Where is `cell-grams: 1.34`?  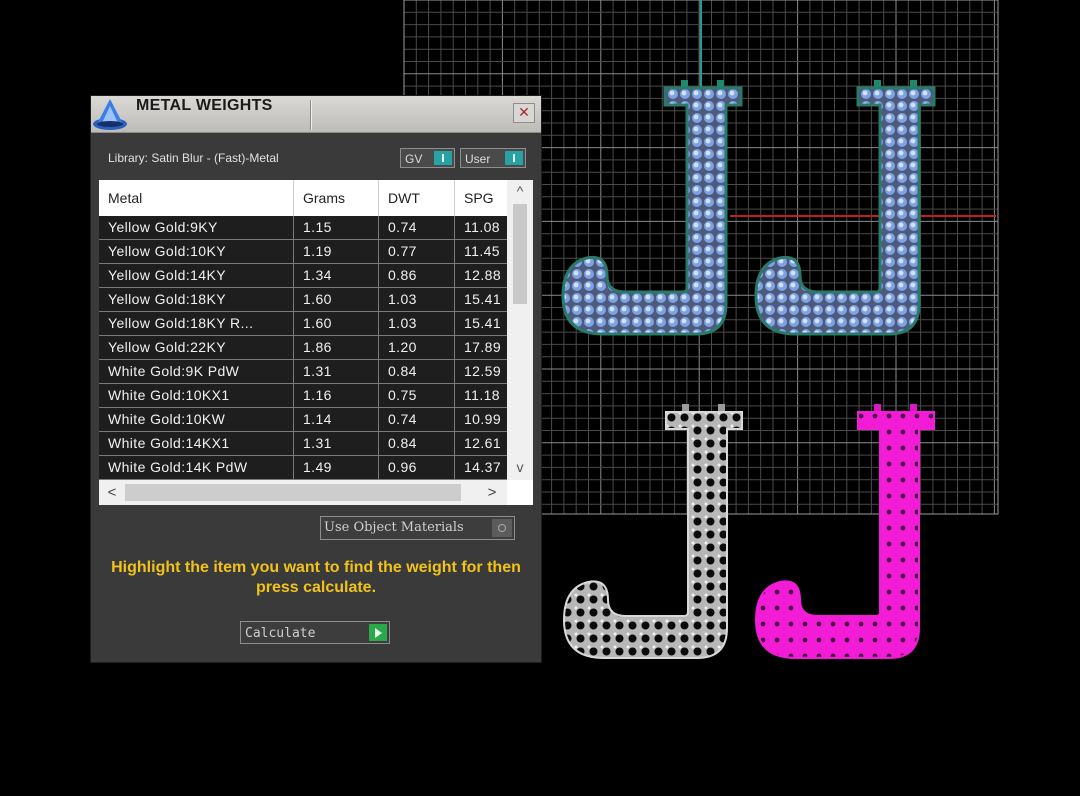
cell-grams: 1.34 is located at coordinates (336, 275).